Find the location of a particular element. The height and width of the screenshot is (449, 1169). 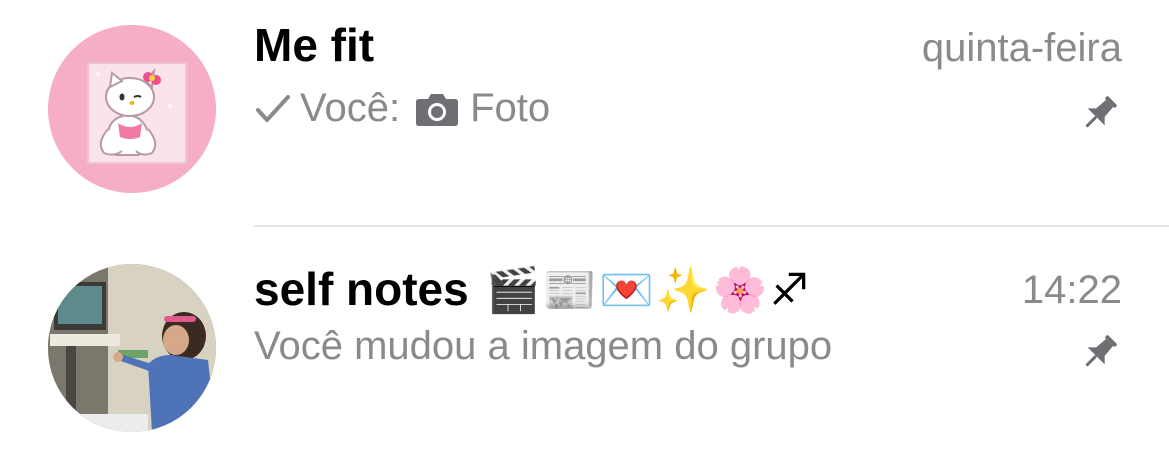

camera-icon is located at coordinates (437, 109).